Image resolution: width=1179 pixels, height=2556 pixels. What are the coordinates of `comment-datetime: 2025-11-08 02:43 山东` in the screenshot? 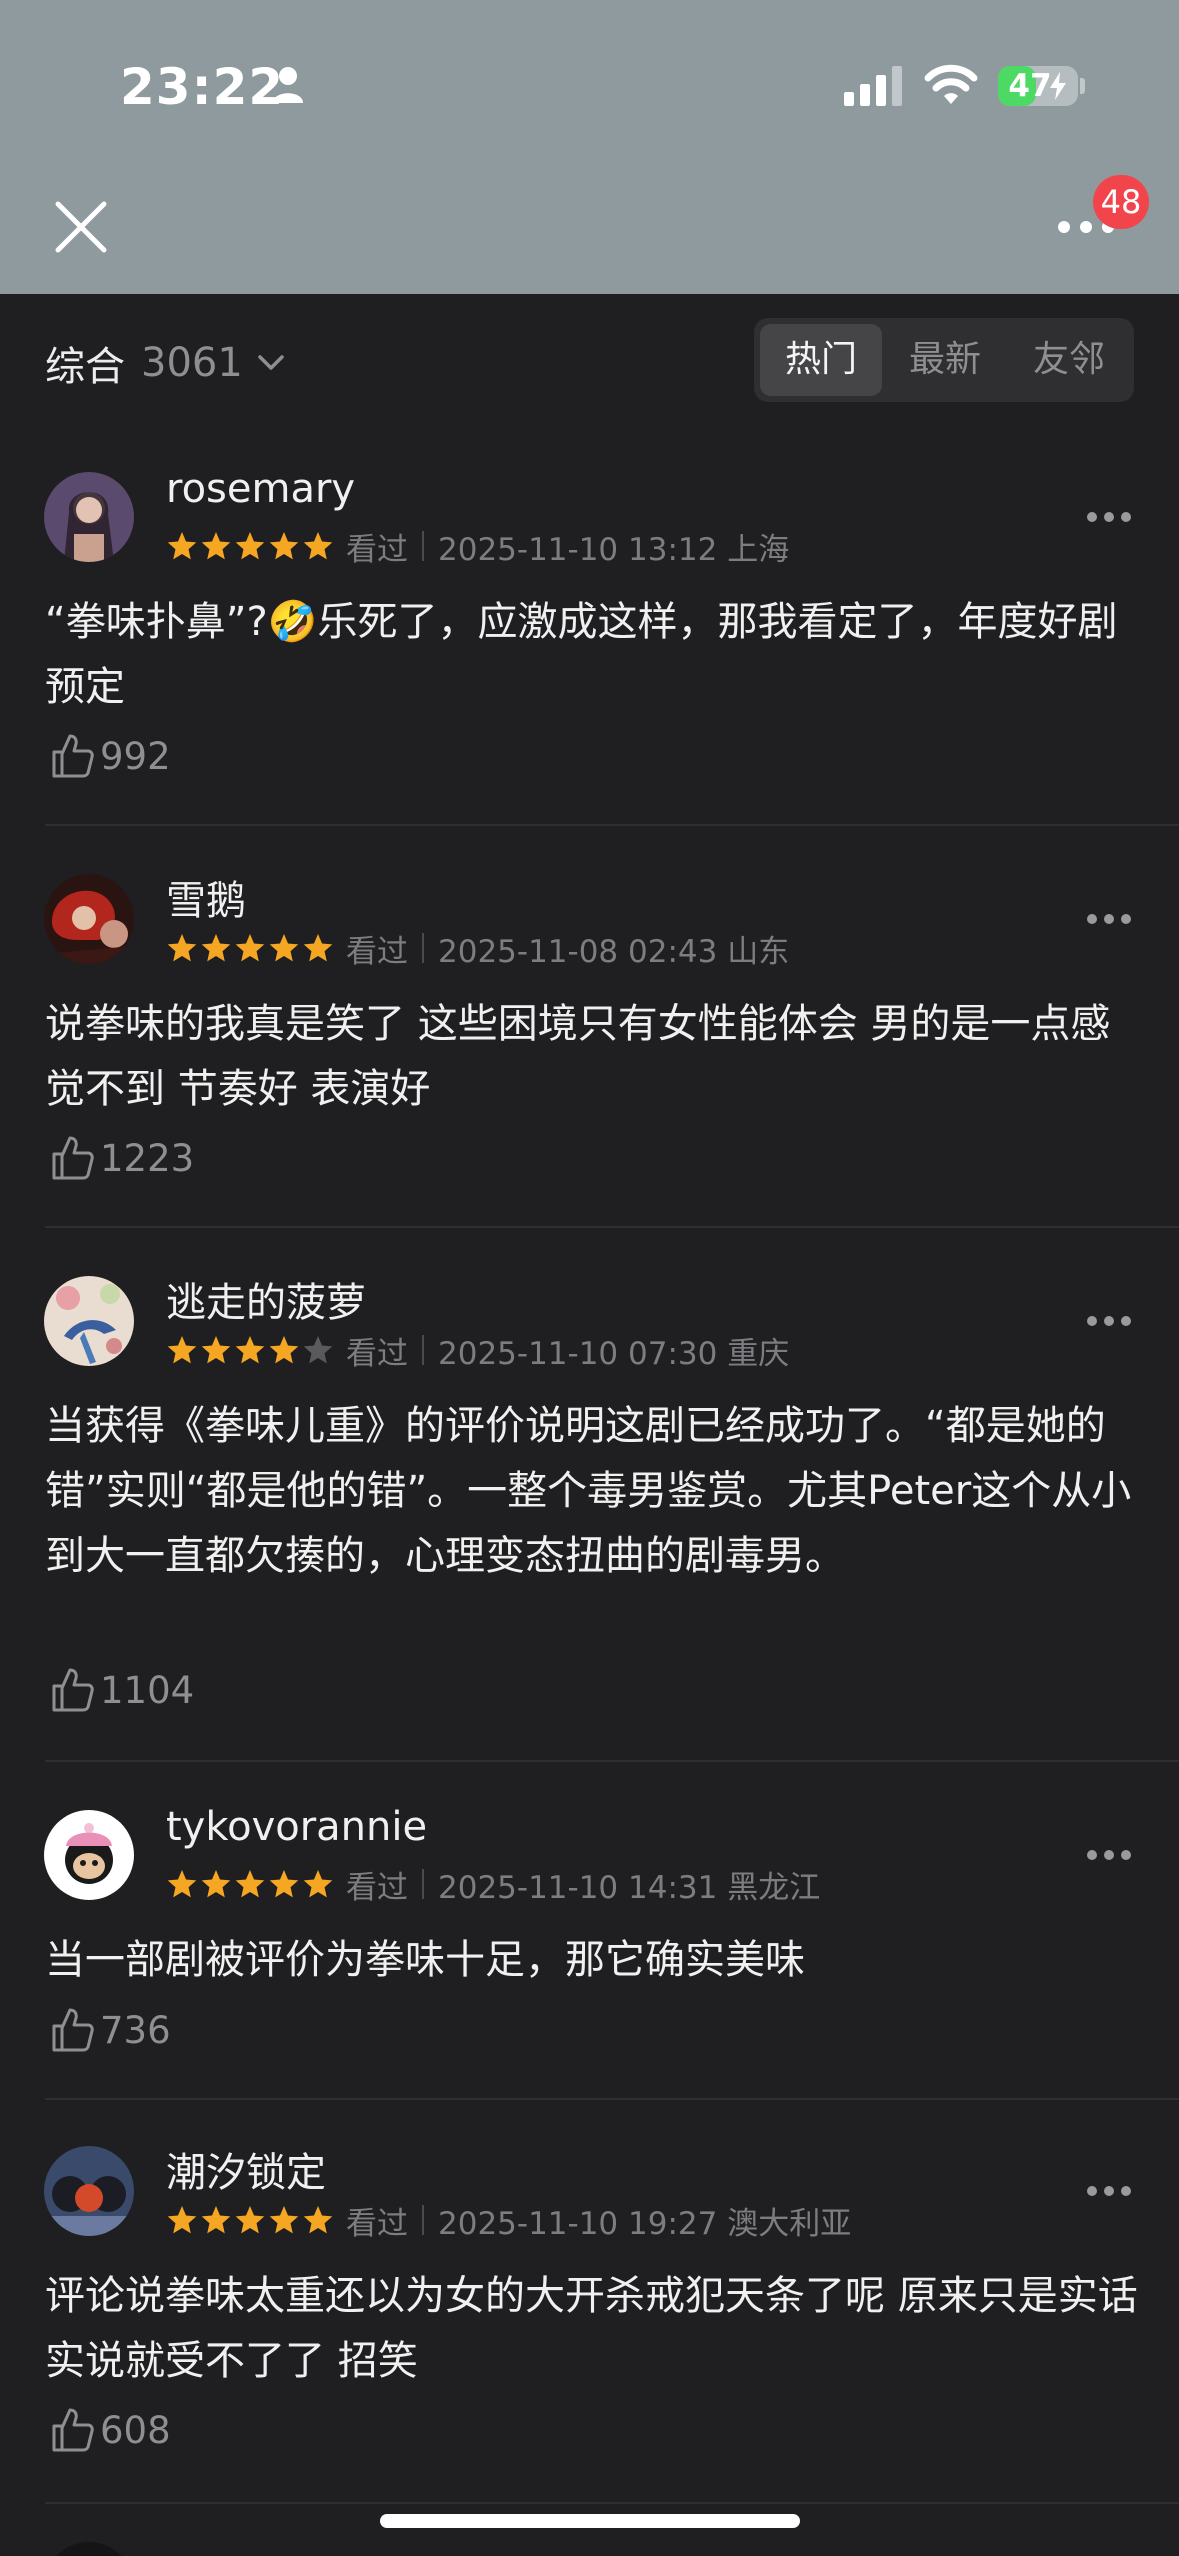 It's located at (614, 951).